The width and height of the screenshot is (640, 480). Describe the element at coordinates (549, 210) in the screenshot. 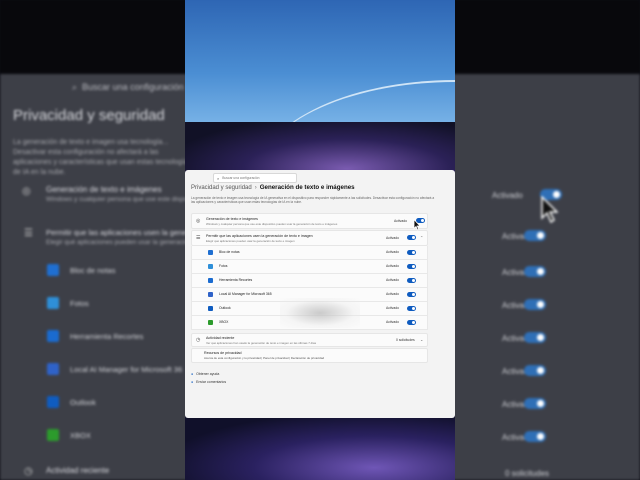

I see `background-cursor-icon` at that location.